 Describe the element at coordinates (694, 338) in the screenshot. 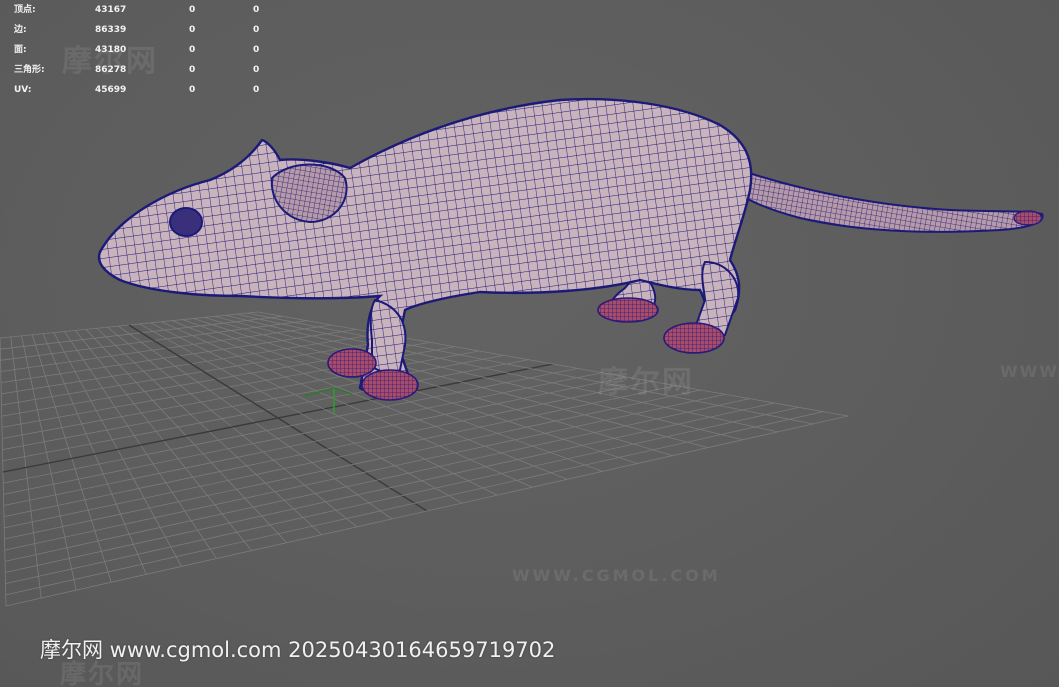

I see `mesh-paw-hind-front` at that location.